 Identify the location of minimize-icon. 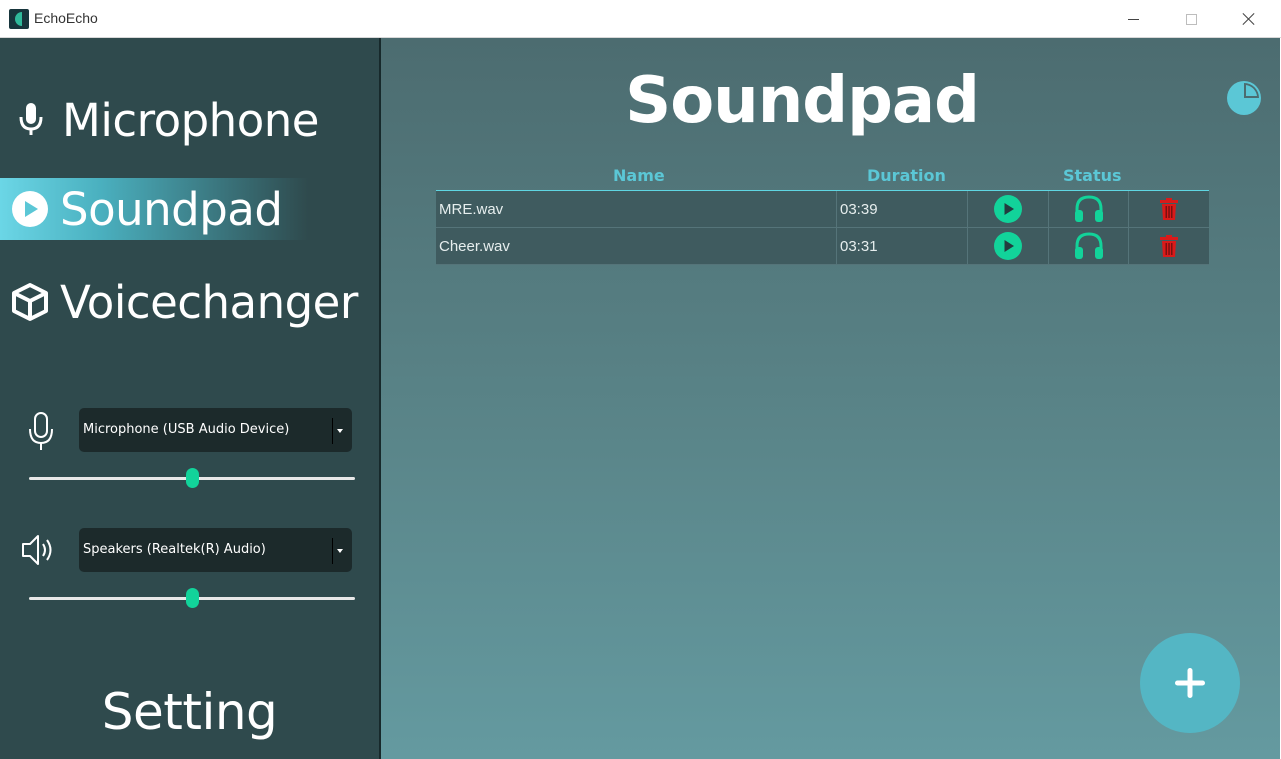
(1133, 19).